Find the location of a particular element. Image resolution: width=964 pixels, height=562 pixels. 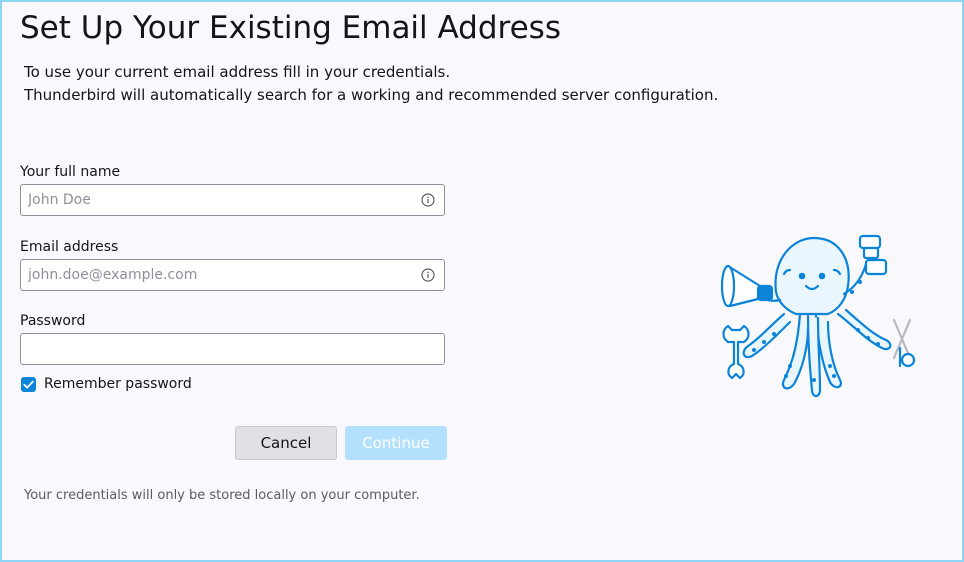

password-field-box is located at coordinates (232, 349).